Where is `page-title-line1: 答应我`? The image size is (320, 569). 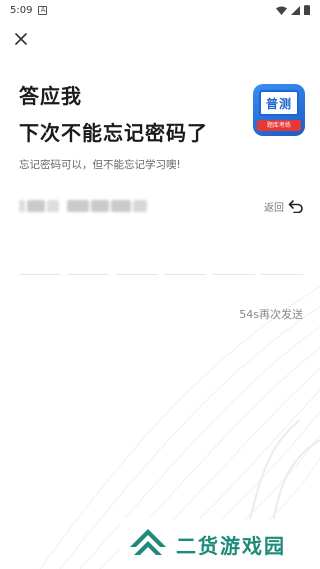
page-title-line1: 答应我 is located at coordinates (50, 96).